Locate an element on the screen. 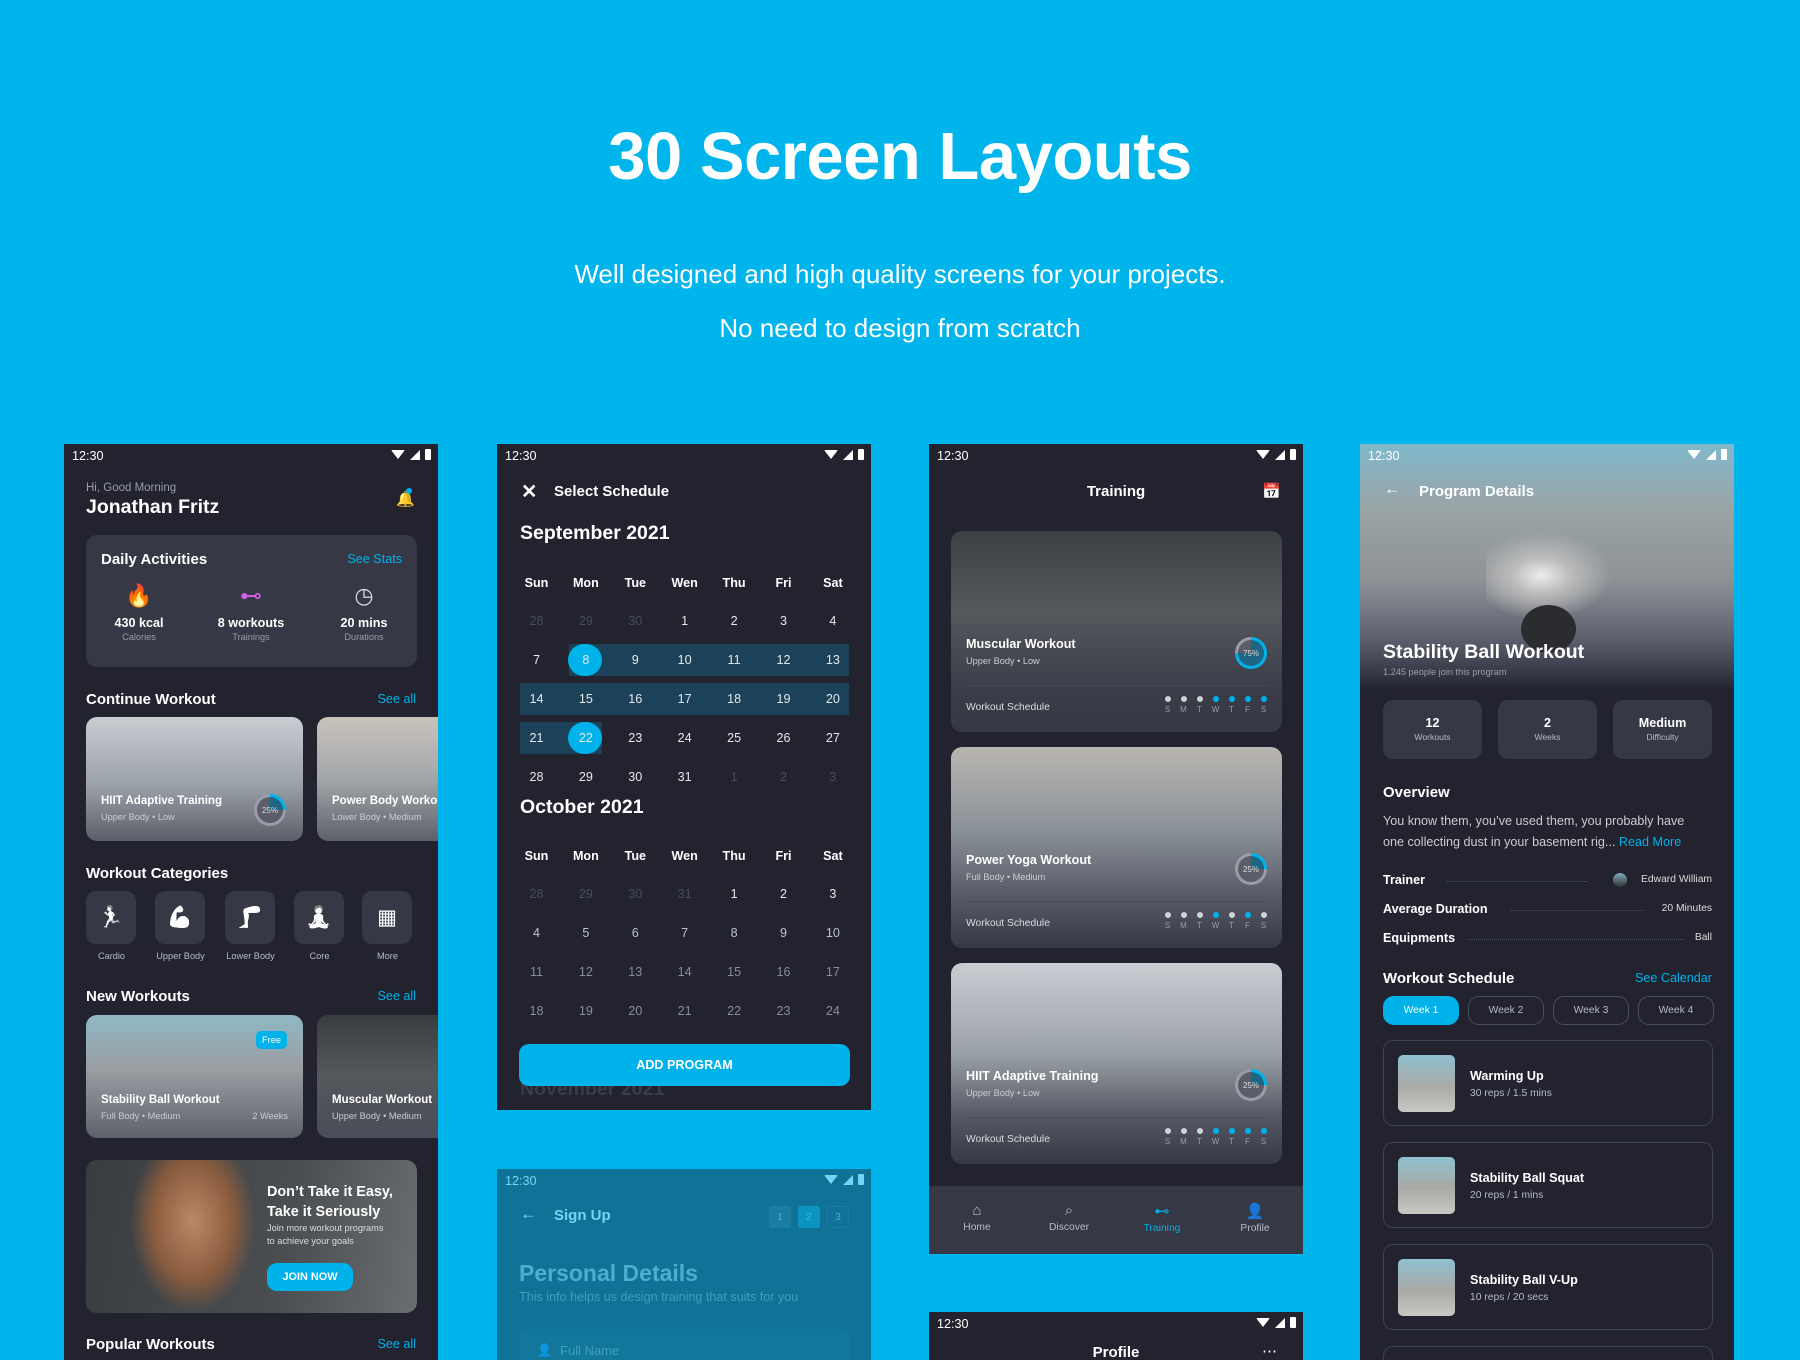  see-stats-link: See Stats is located at coordinates (374, 559).